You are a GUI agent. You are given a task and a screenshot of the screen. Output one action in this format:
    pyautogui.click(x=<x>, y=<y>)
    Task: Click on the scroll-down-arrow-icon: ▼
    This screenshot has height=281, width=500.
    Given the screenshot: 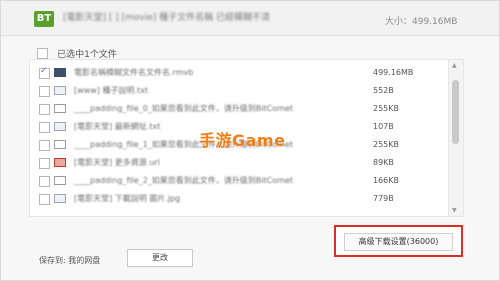 What is the action you would take?
    pyautogui.click(x=454, y=210)
    